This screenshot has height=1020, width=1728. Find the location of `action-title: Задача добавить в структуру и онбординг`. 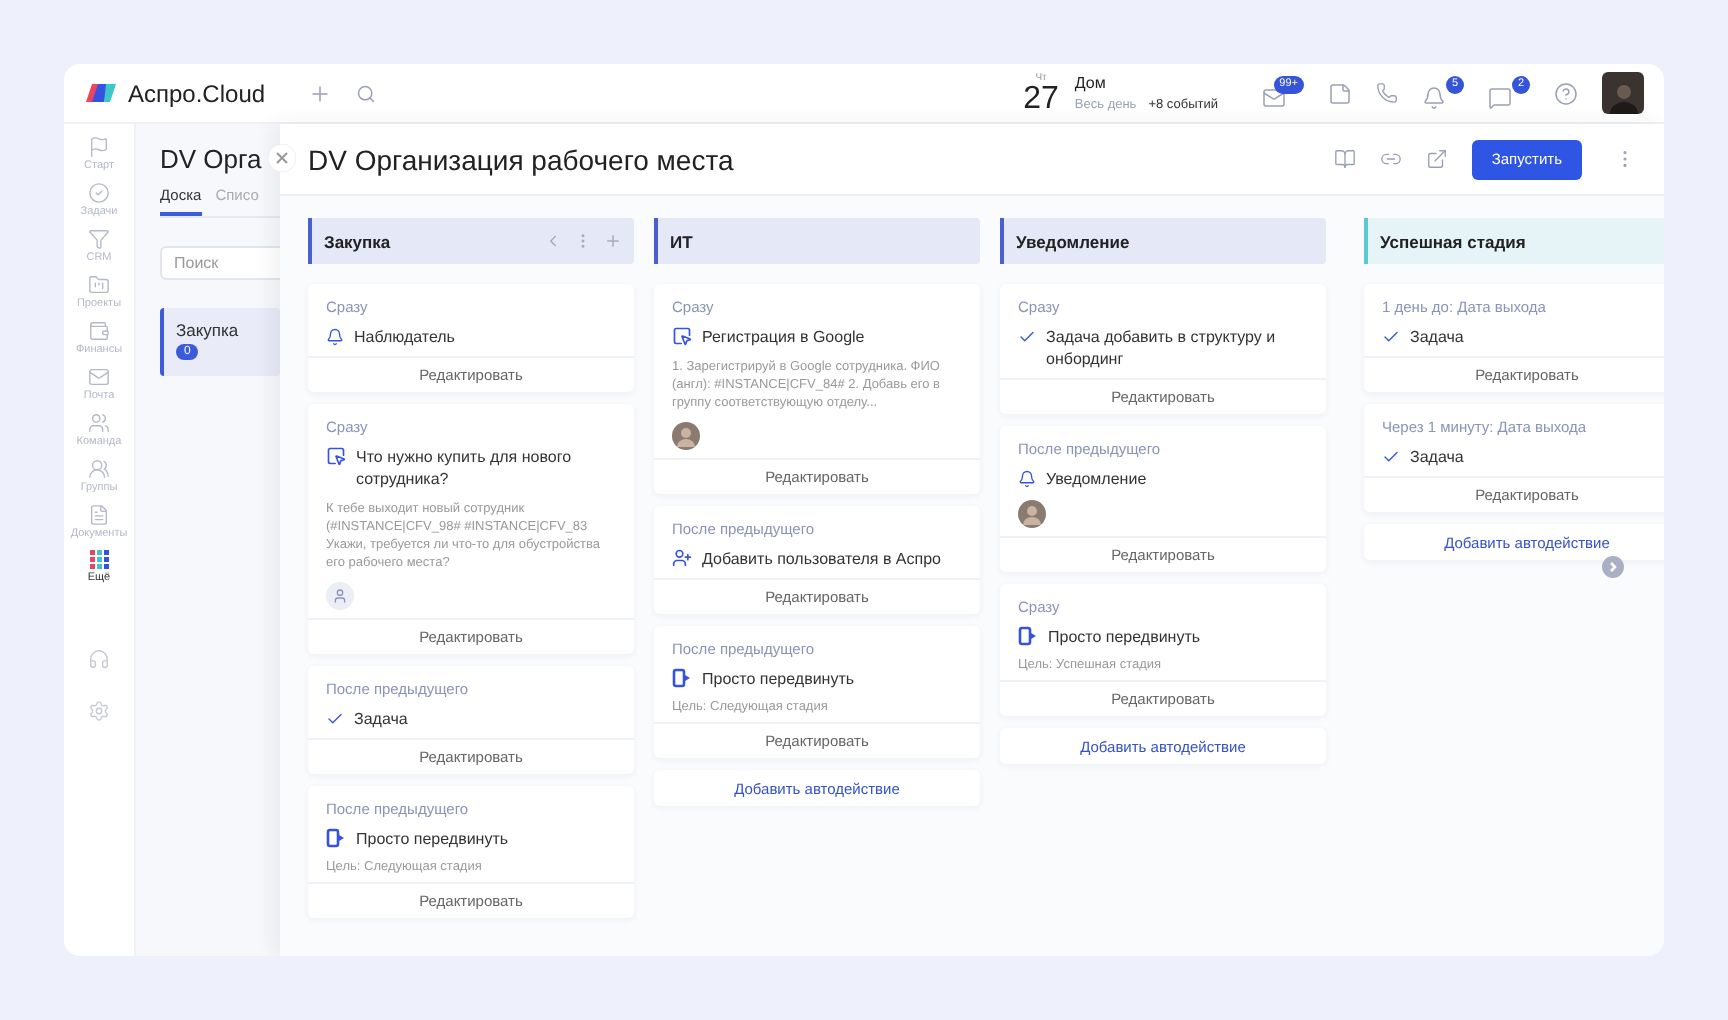

action-title: Задача добавить в структуру и онбординг is located at coordinates (1162, 348).